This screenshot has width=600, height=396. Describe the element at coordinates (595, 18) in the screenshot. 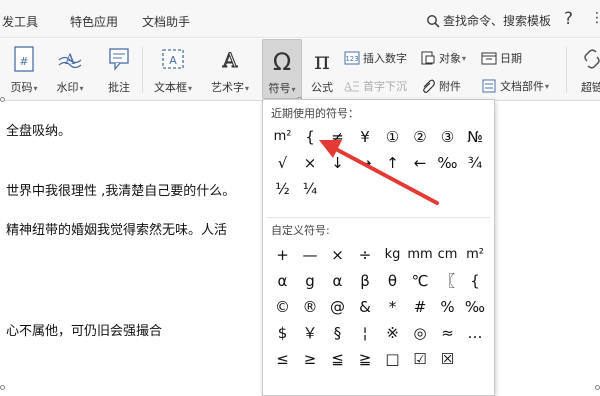

I see `more-icon: ⋮` at that location.